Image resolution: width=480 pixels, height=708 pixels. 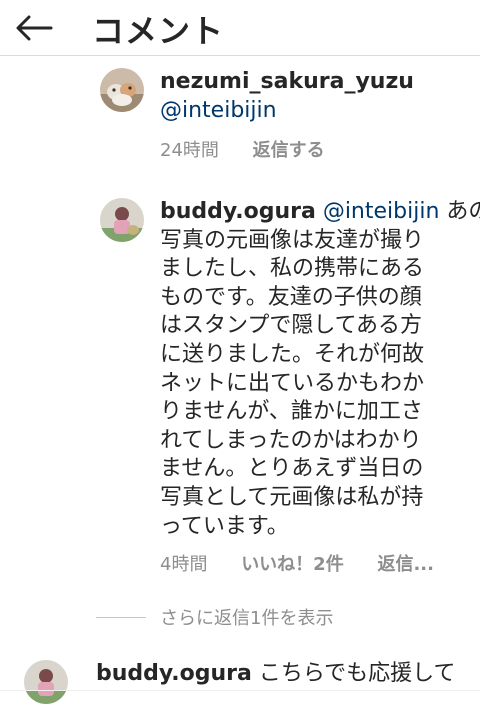 I want to click on comment-text-line: りませんが、誰かに加工さ, so click(x=291, y=412).